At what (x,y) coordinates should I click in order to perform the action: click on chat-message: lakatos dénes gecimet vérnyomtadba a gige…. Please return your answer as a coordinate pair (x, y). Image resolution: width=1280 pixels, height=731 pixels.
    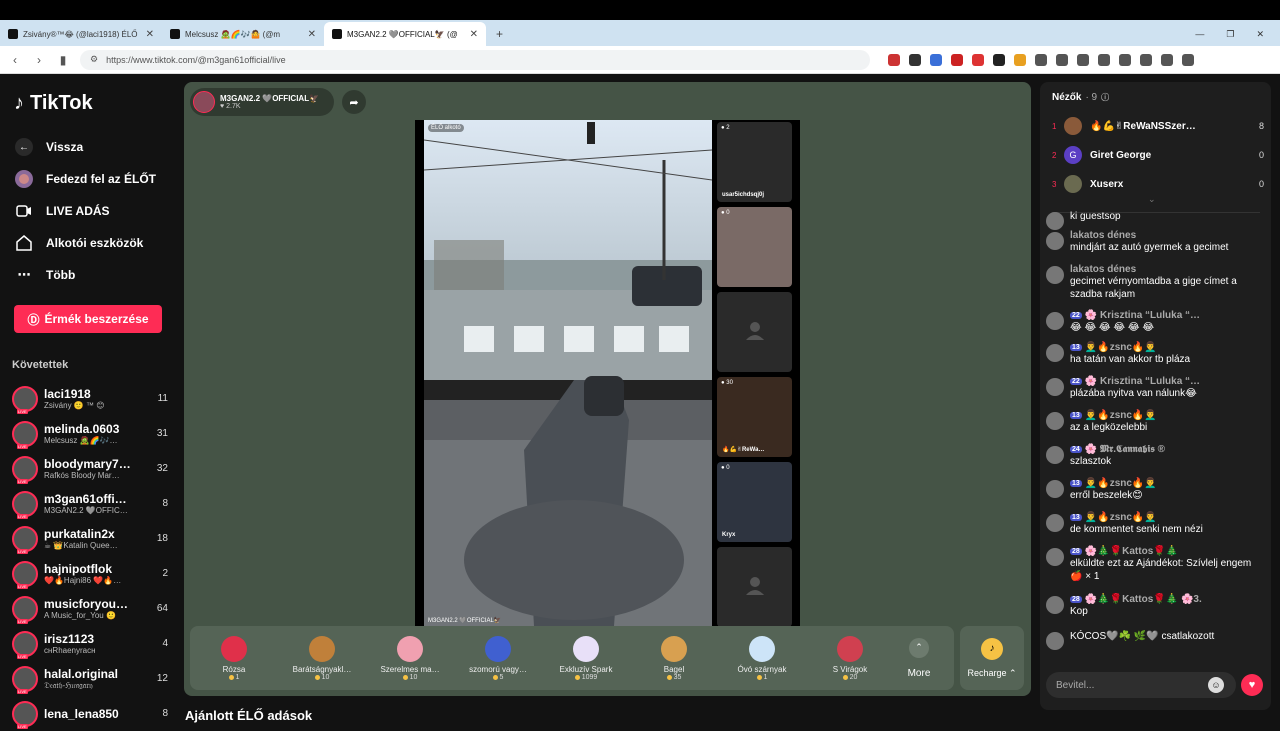
    Looking at the image, I should click on (1156, 282).